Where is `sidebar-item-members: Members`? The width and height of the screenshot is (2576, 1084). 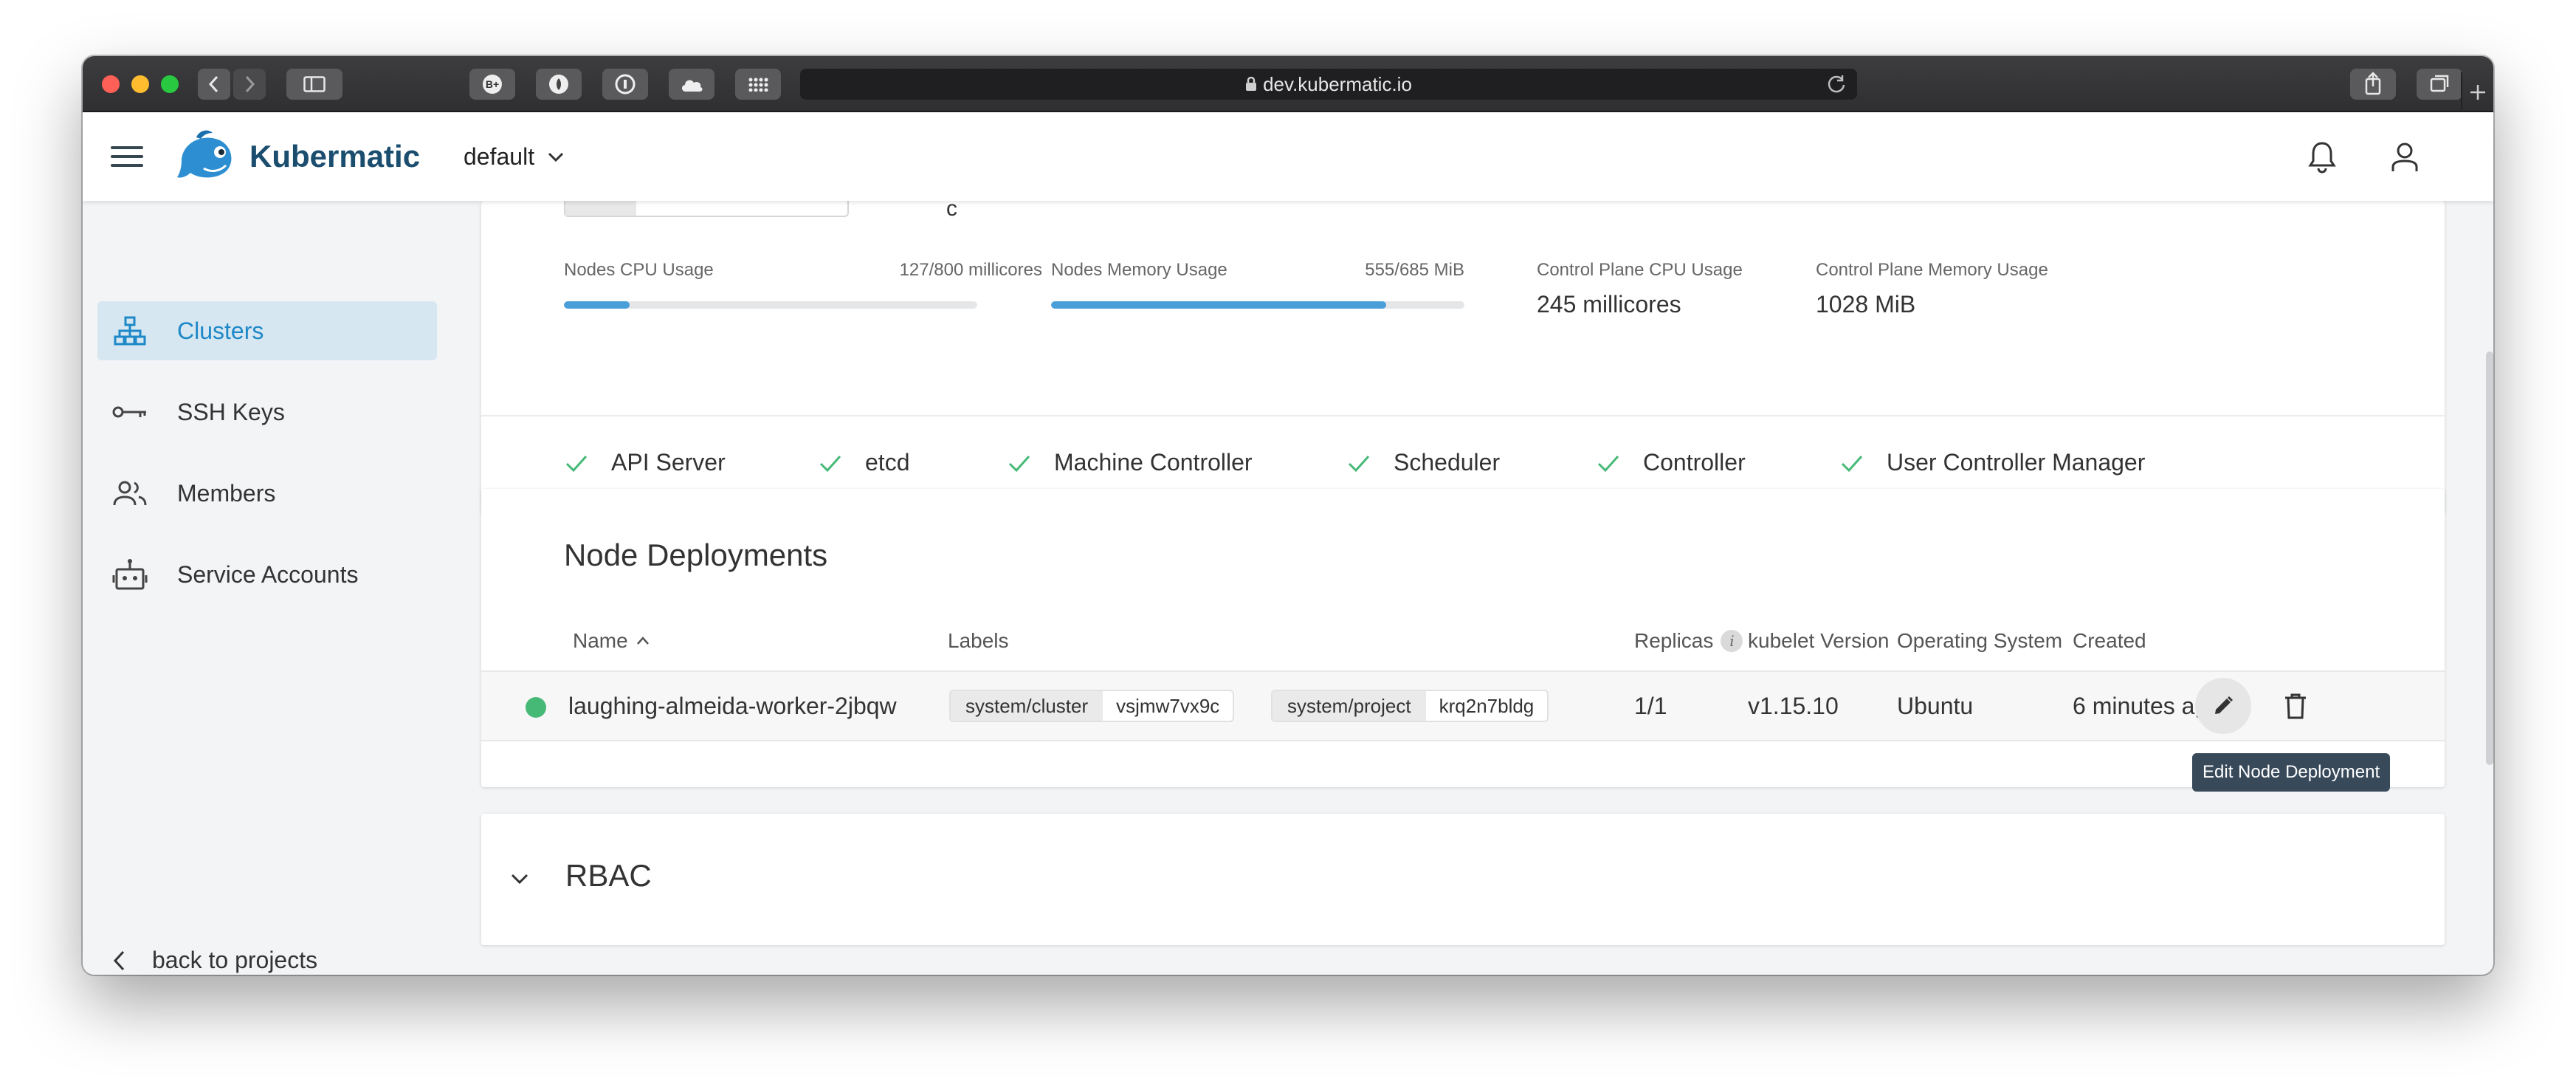
sidebar-item-members: Members is located at coordinates (267, 494).